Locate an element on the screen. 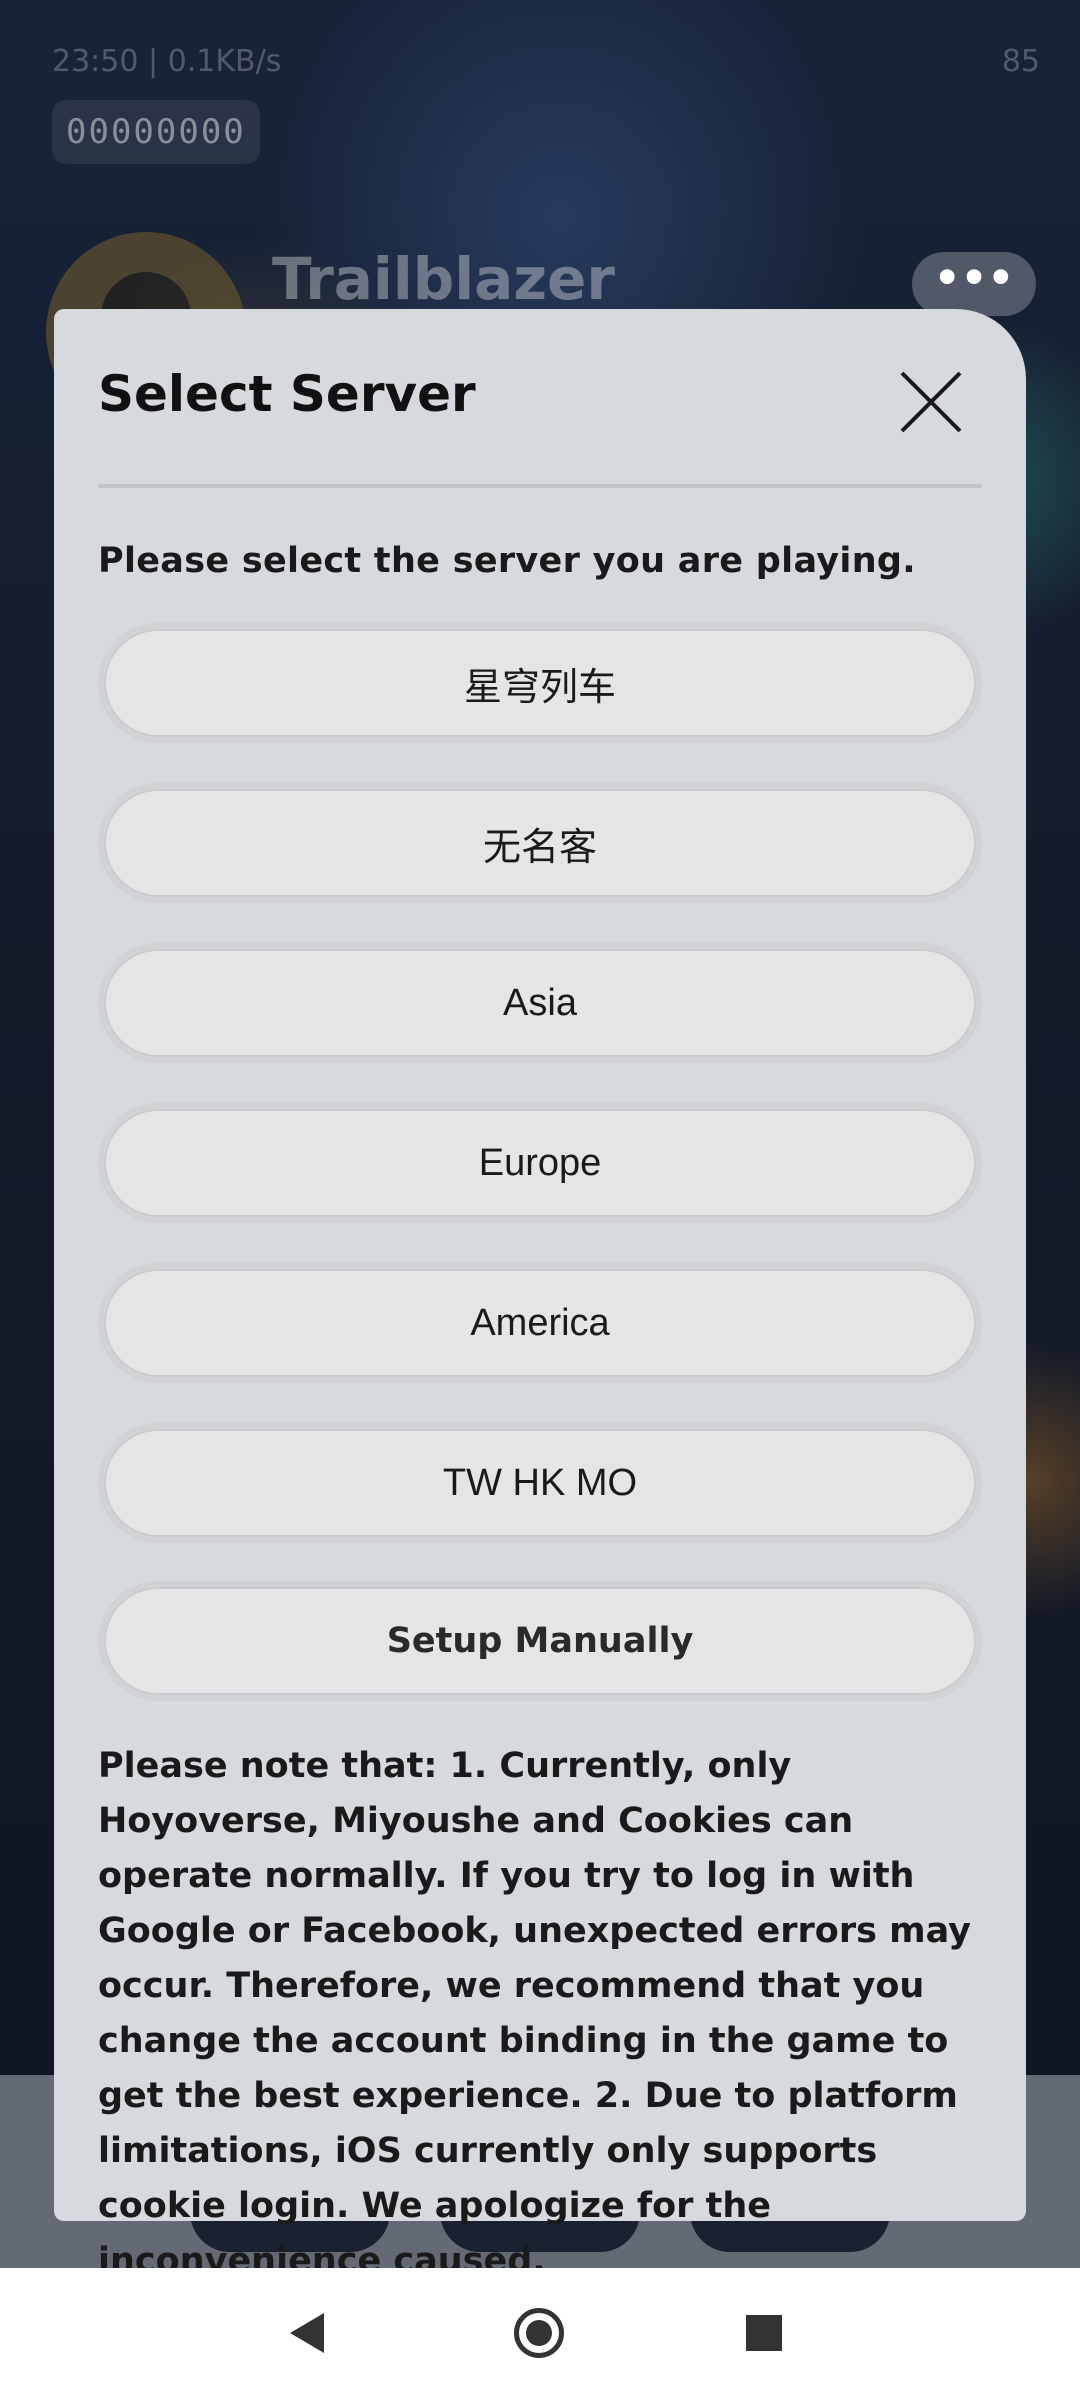  battery-level: 85 is located at coordinates (1020, 61).